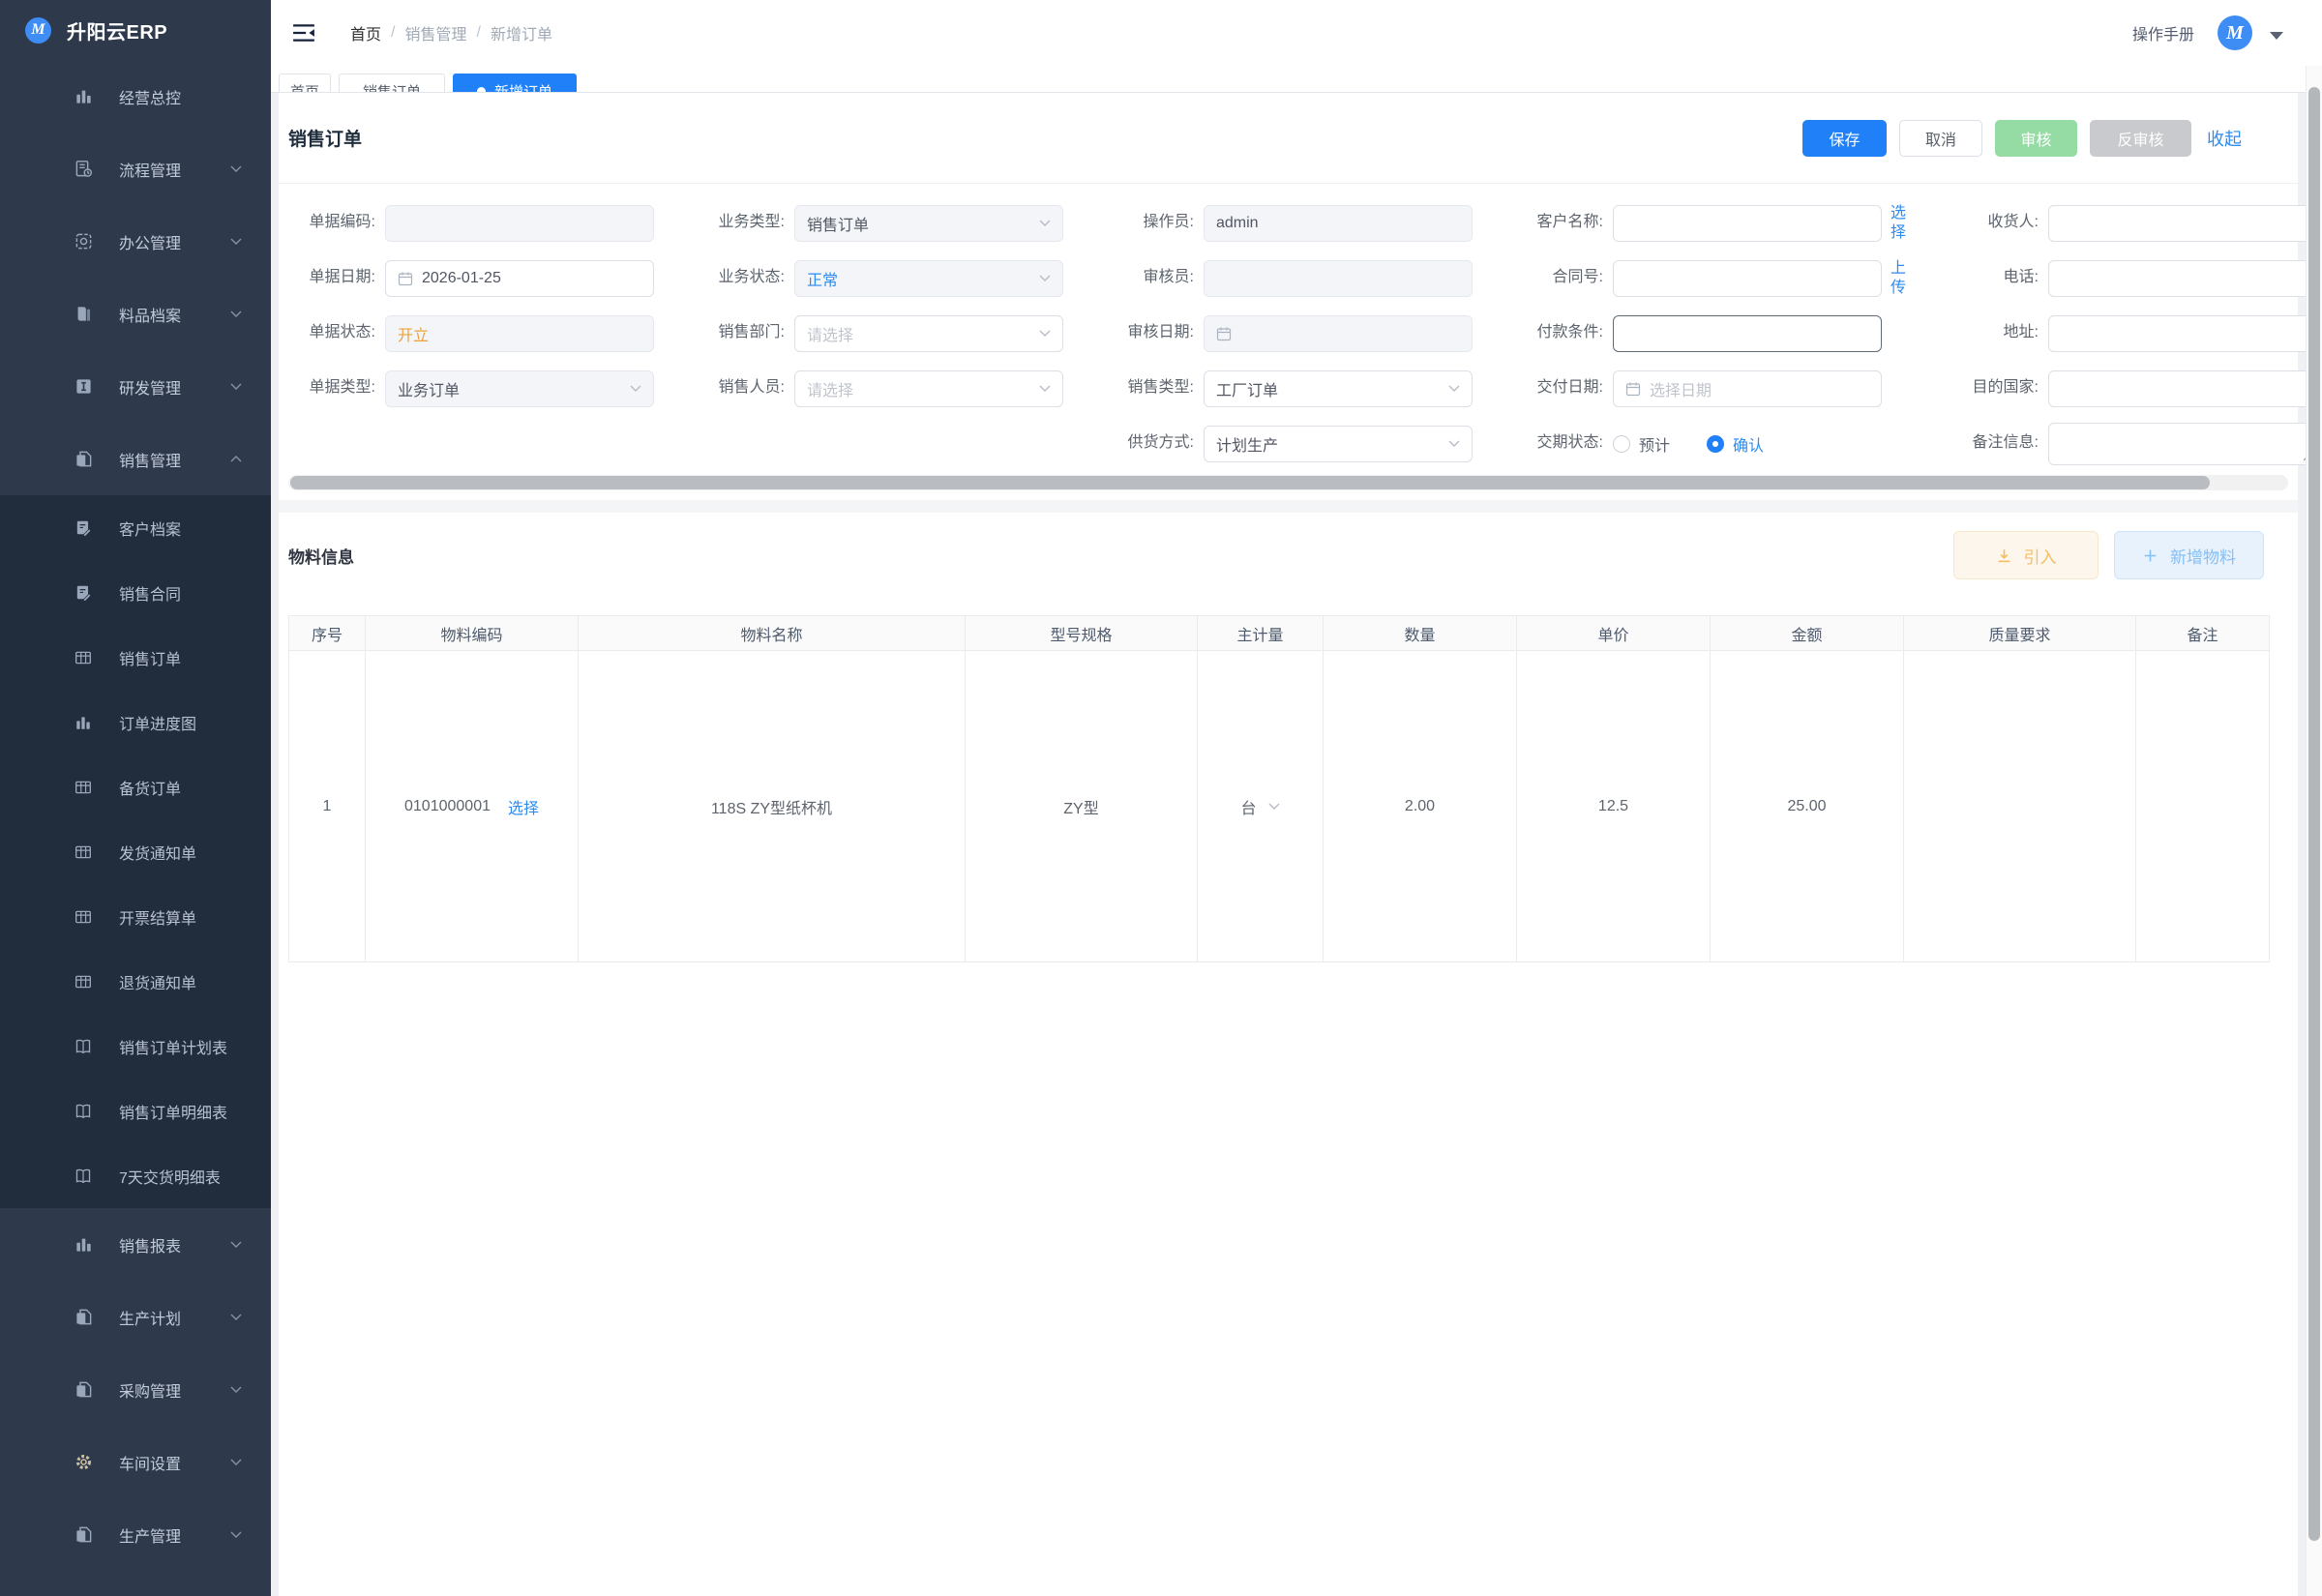 The image size is (2322, 1596). Describe the element at coordinates (928, 388) in the screenshot. I see `sales-person-select: 请选择` at that location.